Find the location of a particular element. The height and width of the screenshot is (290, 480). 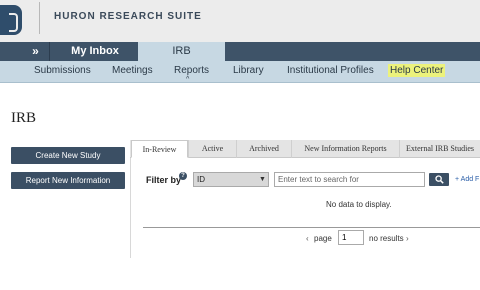

next-page-icon: › is located at coordinates (407, 238).